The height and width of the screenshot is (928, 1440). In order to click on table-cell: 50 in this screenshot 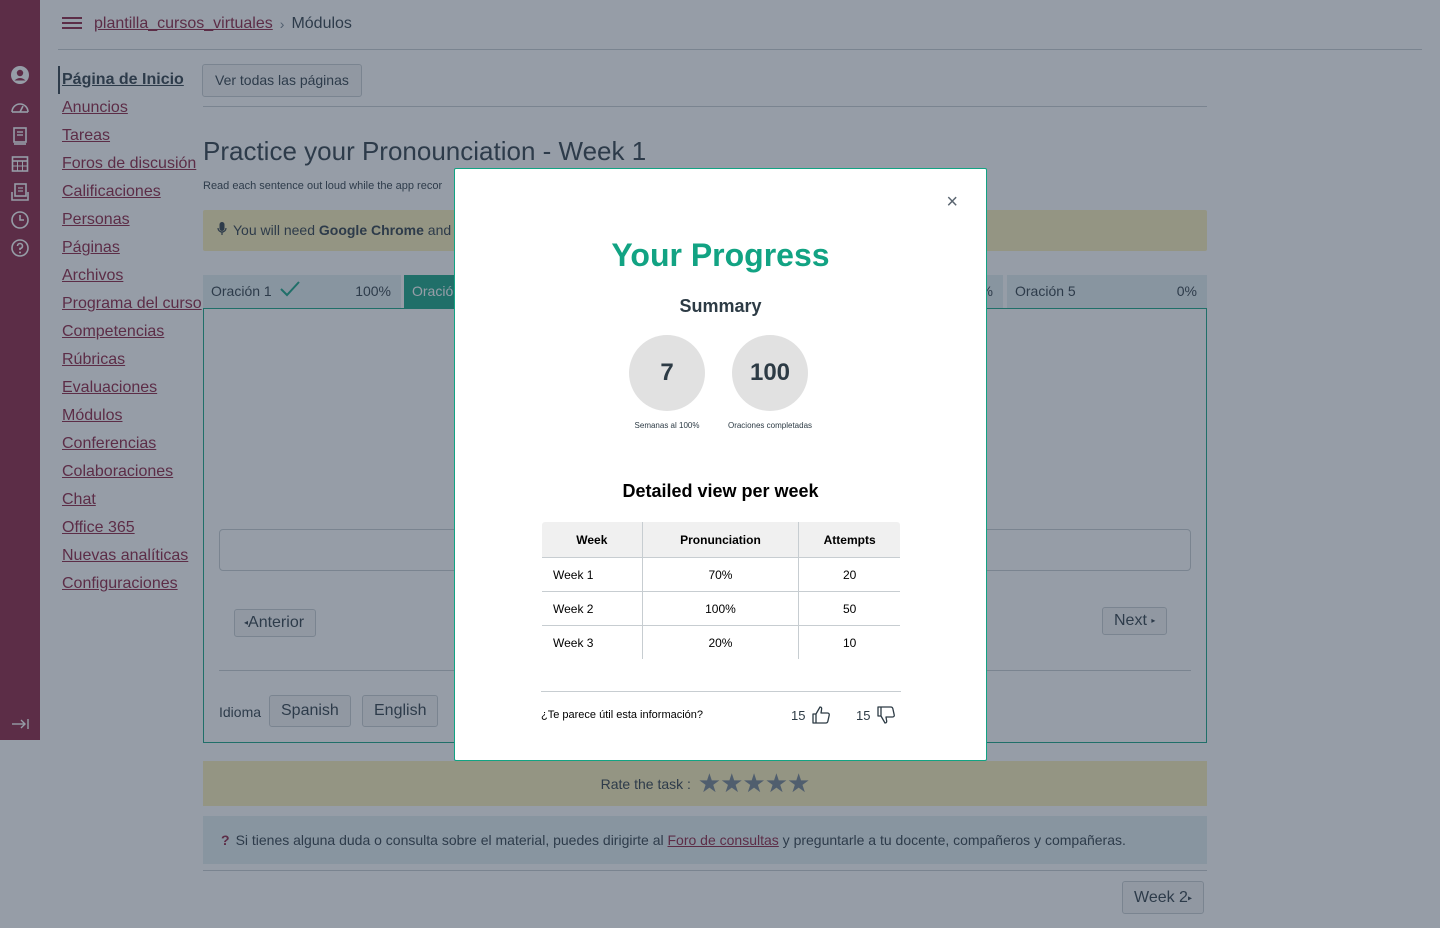, I will do `click(849, 608)`.